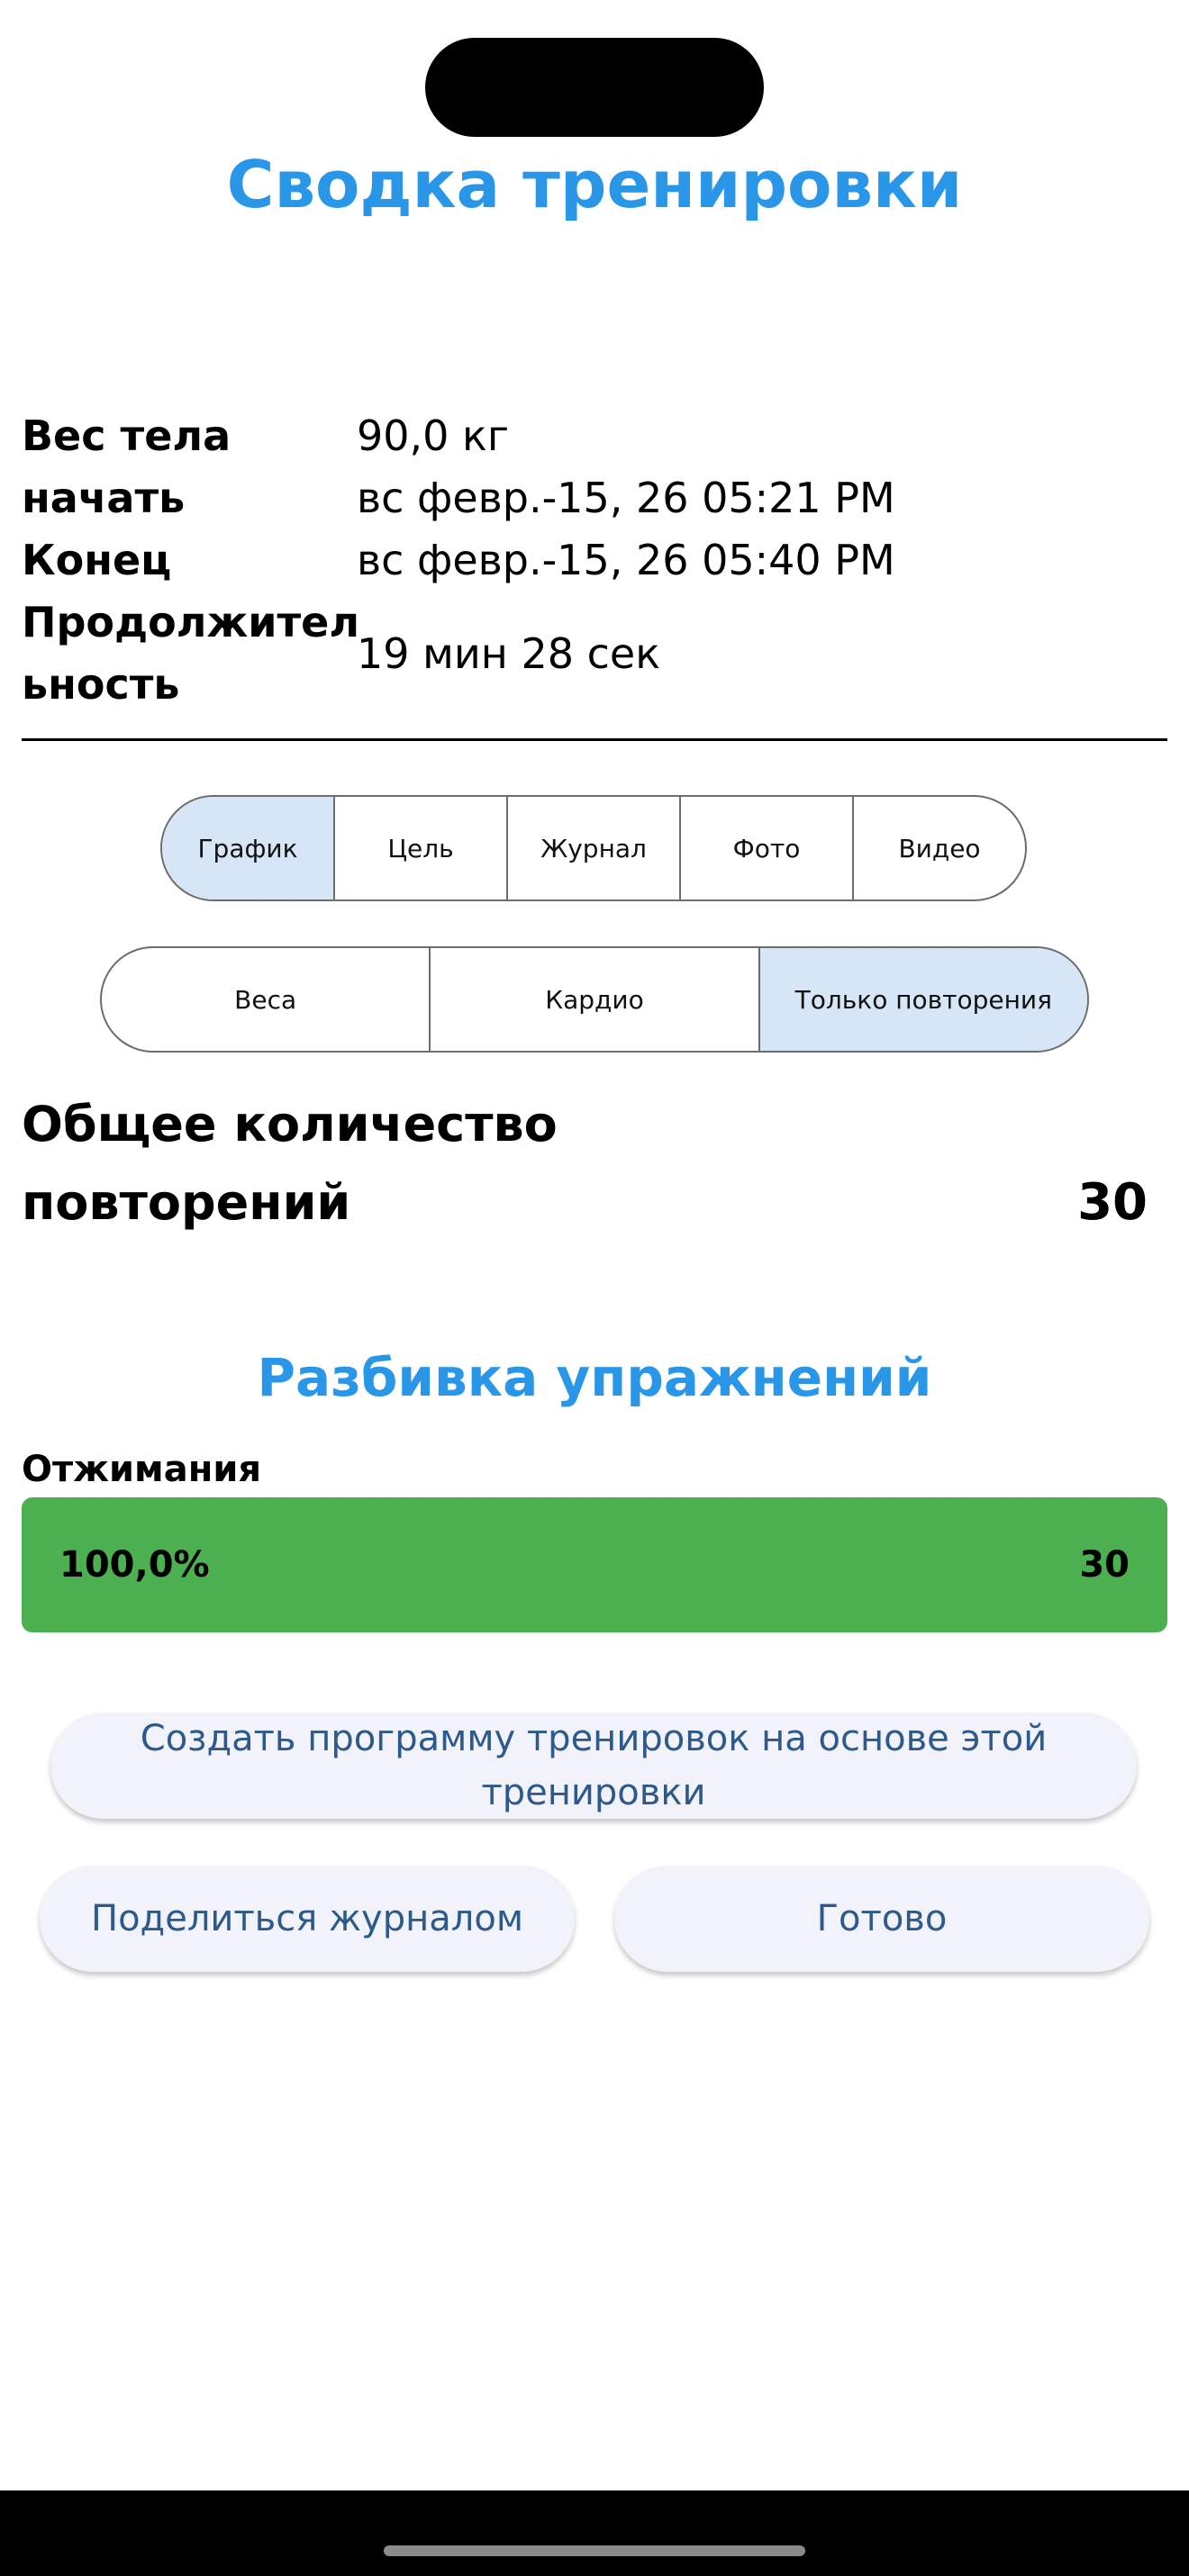 The width and height of the screenshot is (1189, 2576). Describe the element at coordinates (594, 436) in the screenshot. I see `info-row-body-weight: Вес тела 90,0 кг` at that location.